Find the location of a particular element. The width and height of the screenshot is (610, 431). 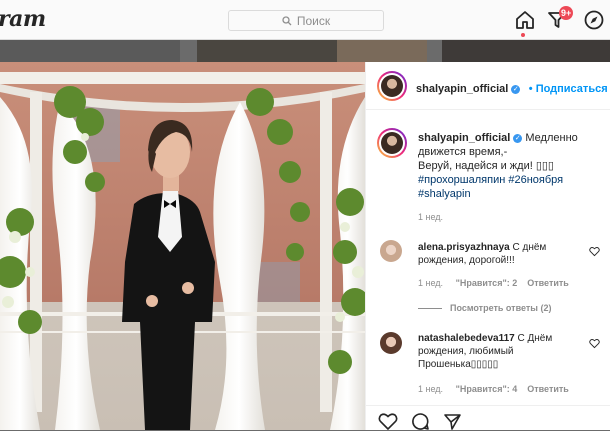

author-avatar is located at coordinates (392, 86).